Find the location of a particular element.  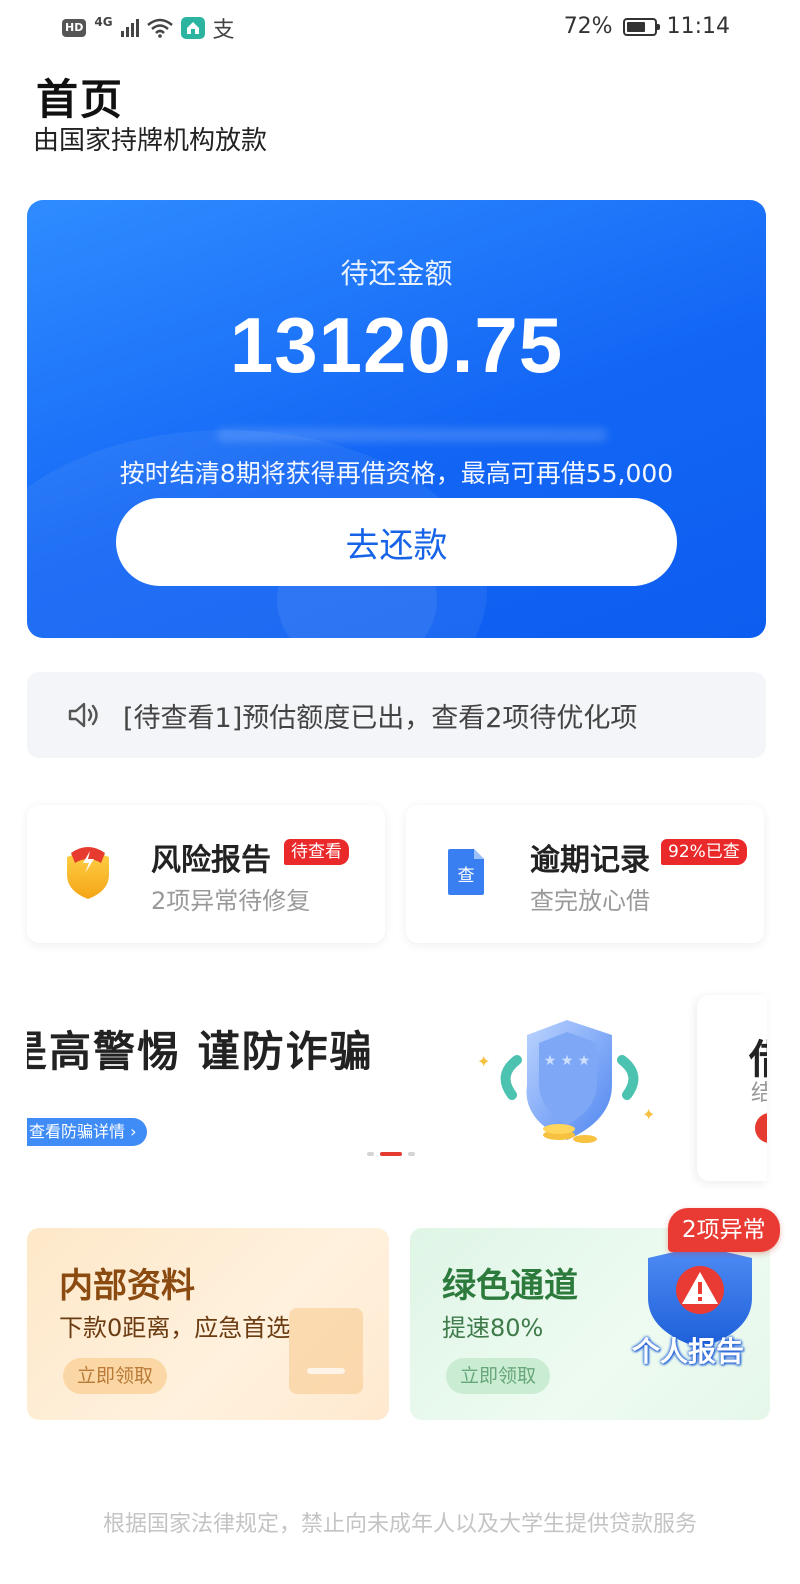

page-title: 首页 is located at coordinates (80, 99).